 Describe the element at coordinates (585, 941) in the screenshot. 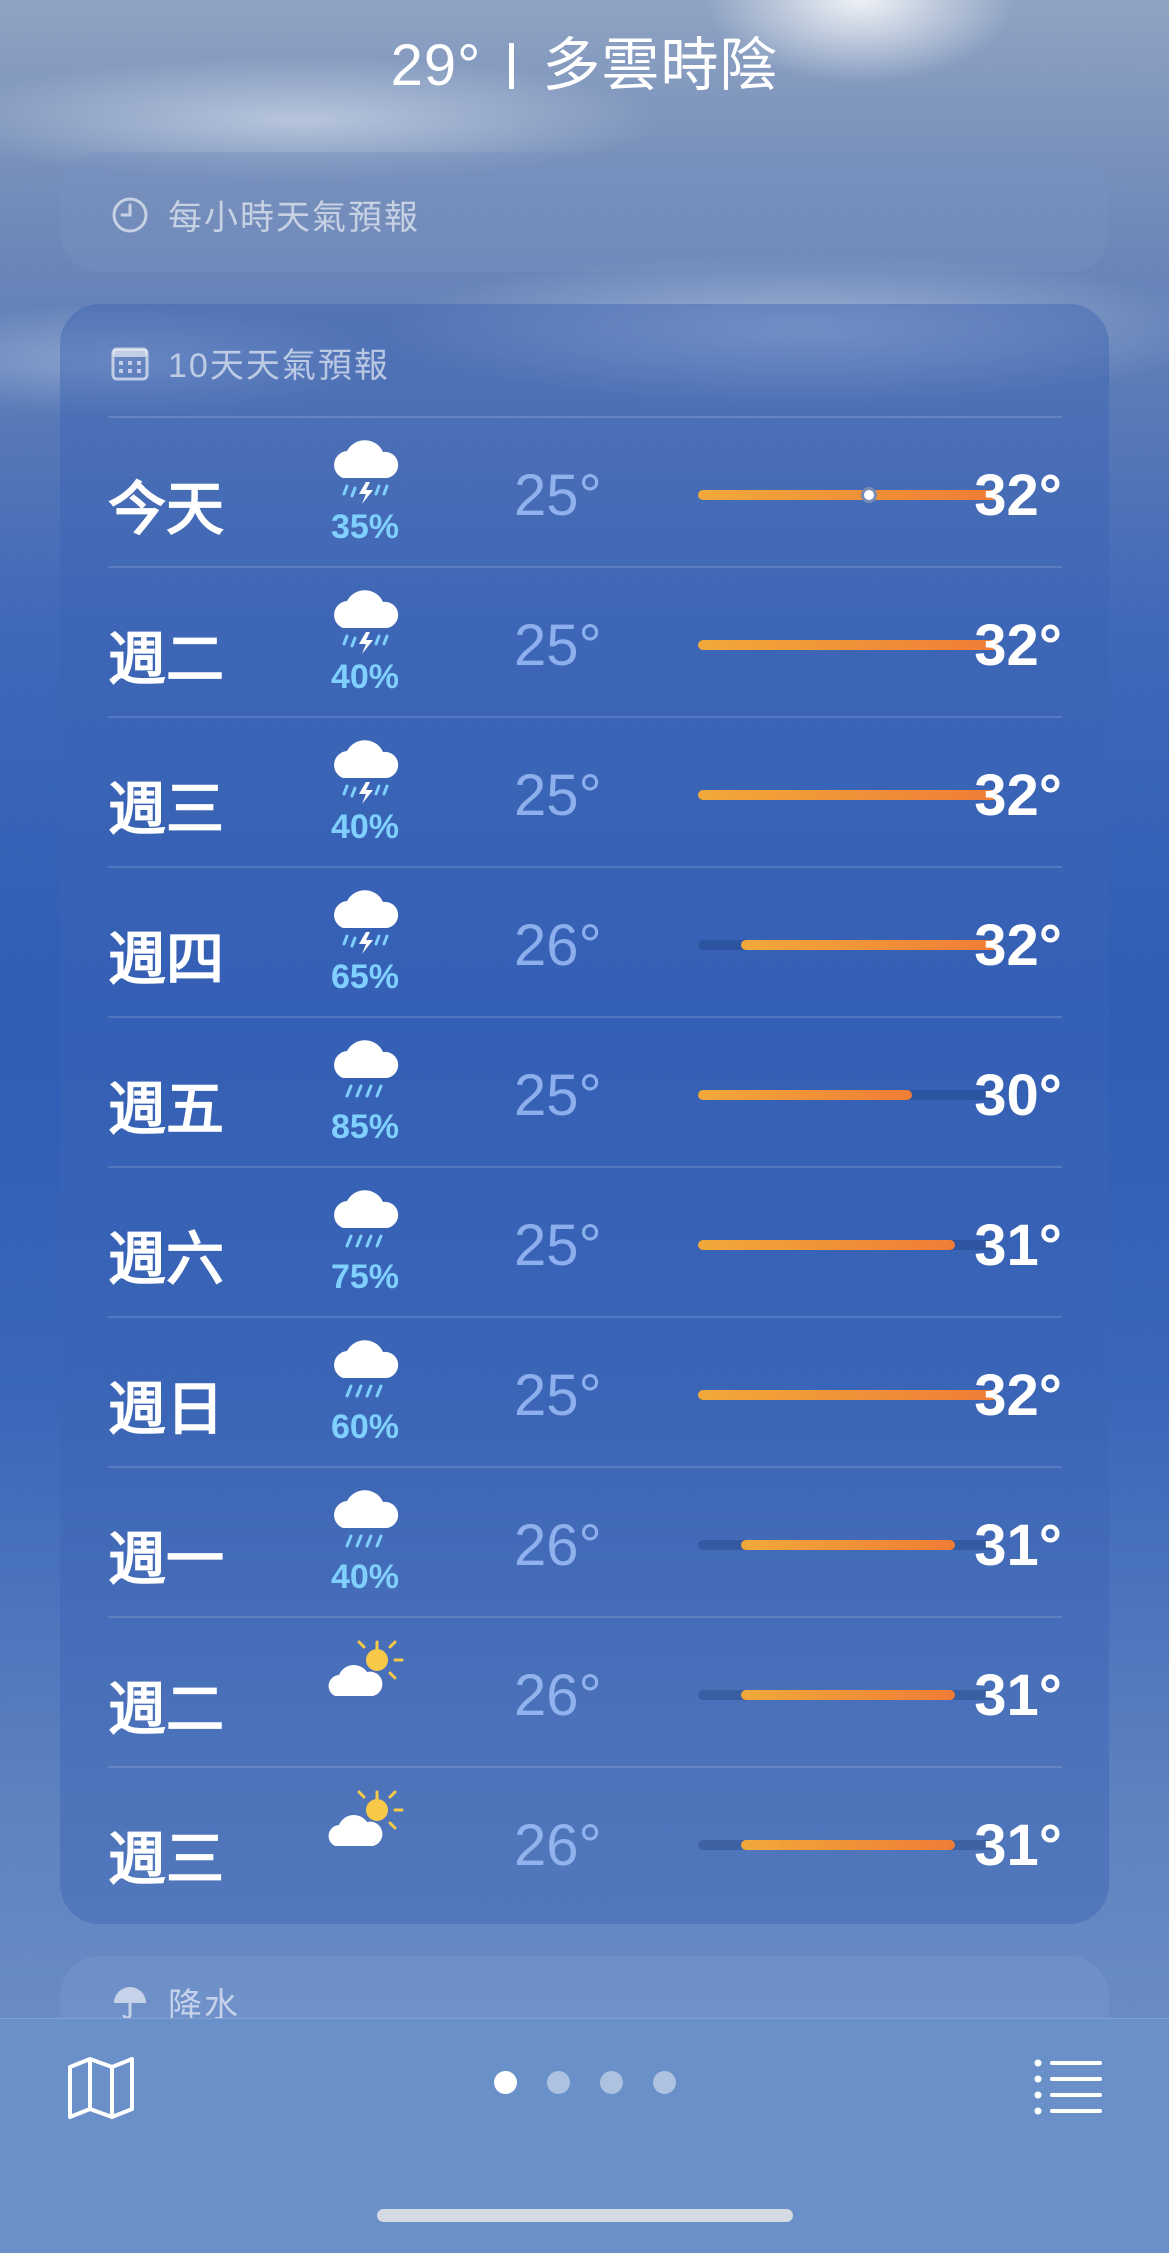

I see `forecast-row: 週四 65% 26° 32°` at that location.